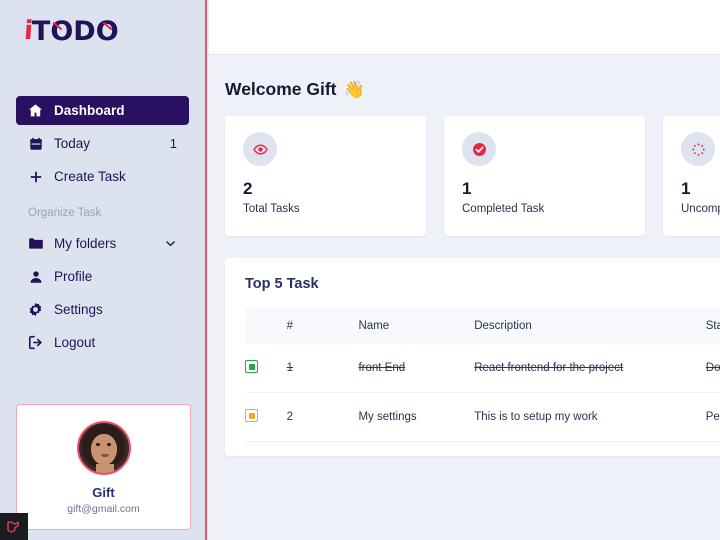  I want to click on topbar, so click(464, 27).